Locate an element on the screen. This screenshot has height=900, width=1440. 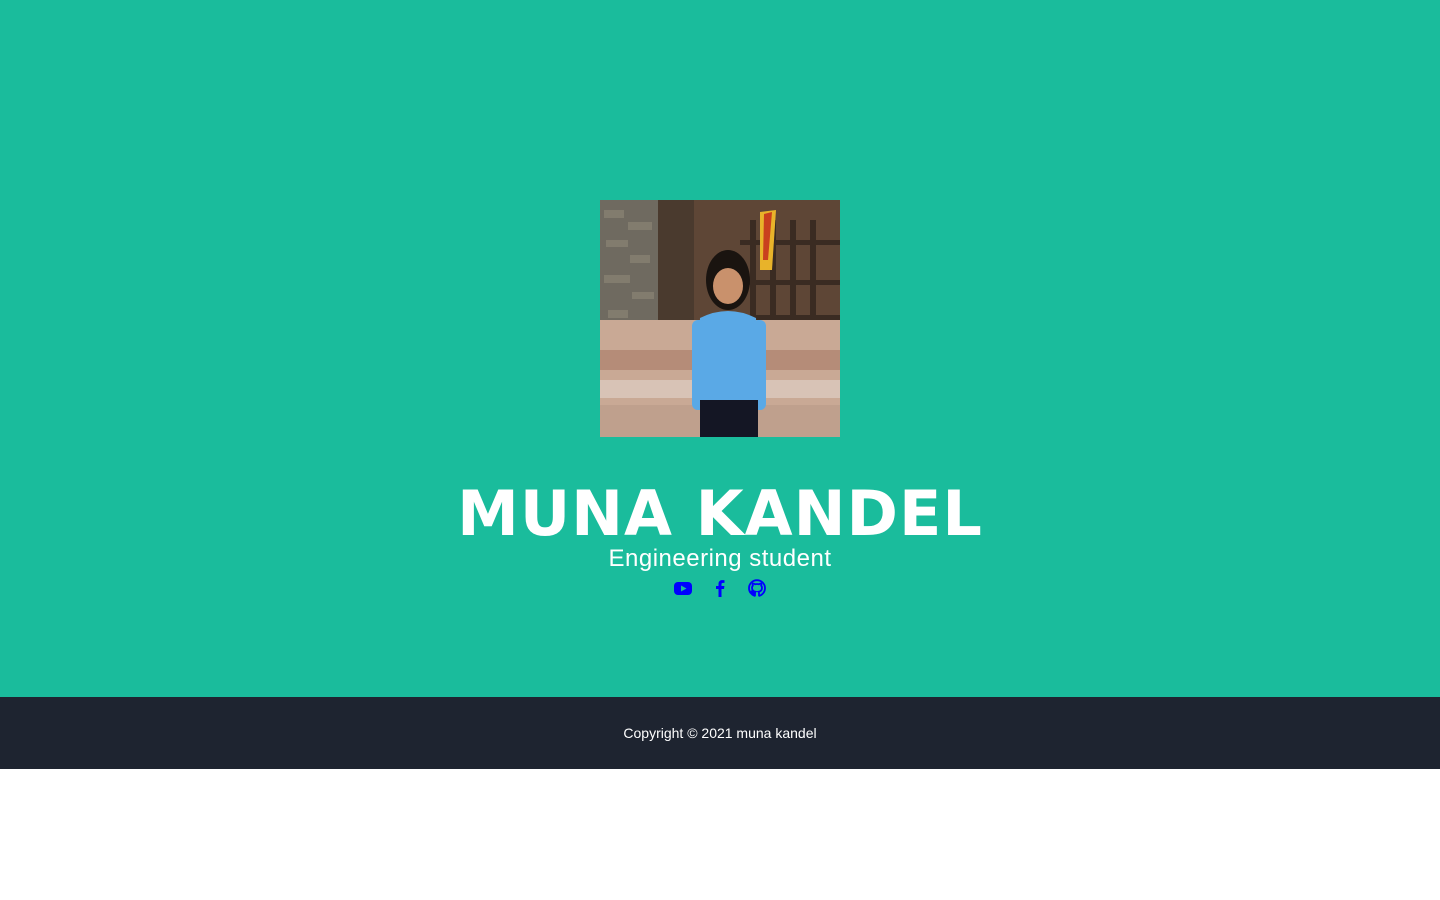
facebook-link is located at coordinates (720, 588).